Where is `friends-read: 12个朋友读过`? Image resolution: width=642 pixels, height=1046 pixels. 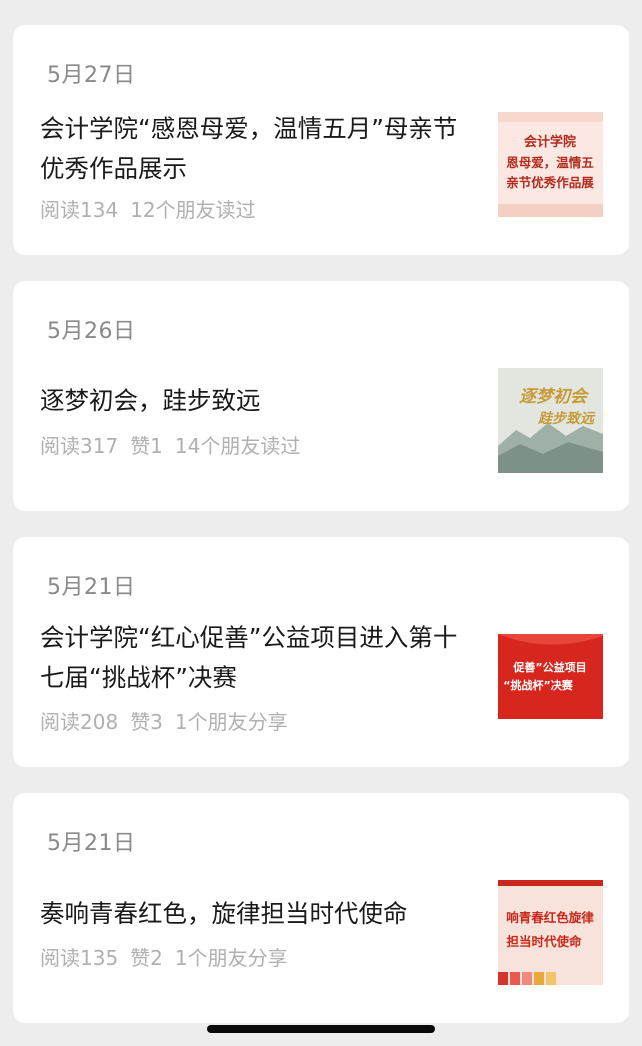
friends-read: 12个朋友读过 is located at coordinates (193, 210).